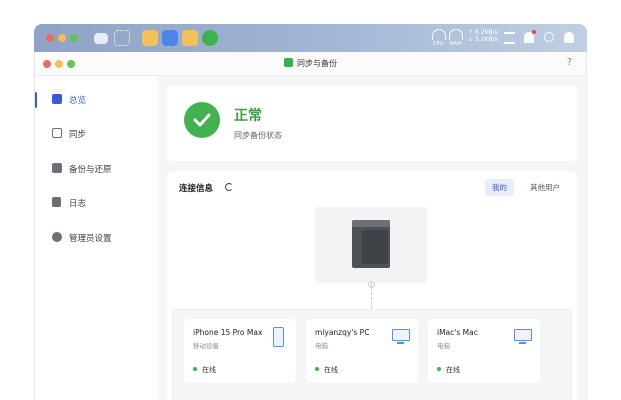 The image size is (621, 400). What do you see at coordinates (57, 133) in the screenshot?
I see `sync-icon` at bounding box center [57, 133].